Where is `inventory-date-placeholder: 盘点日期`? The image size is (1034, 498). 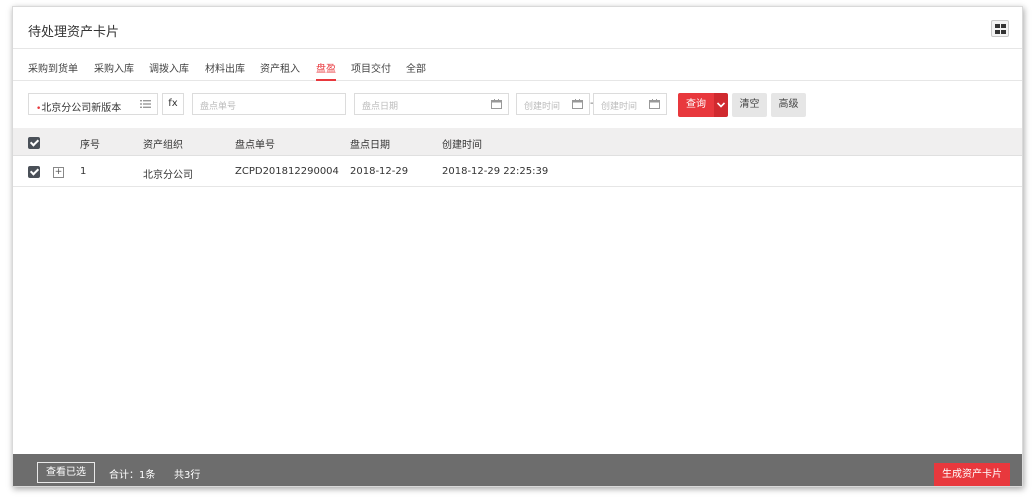
inventory-date-placeholder: 盘点日期 is located at coordinates (380, 107).